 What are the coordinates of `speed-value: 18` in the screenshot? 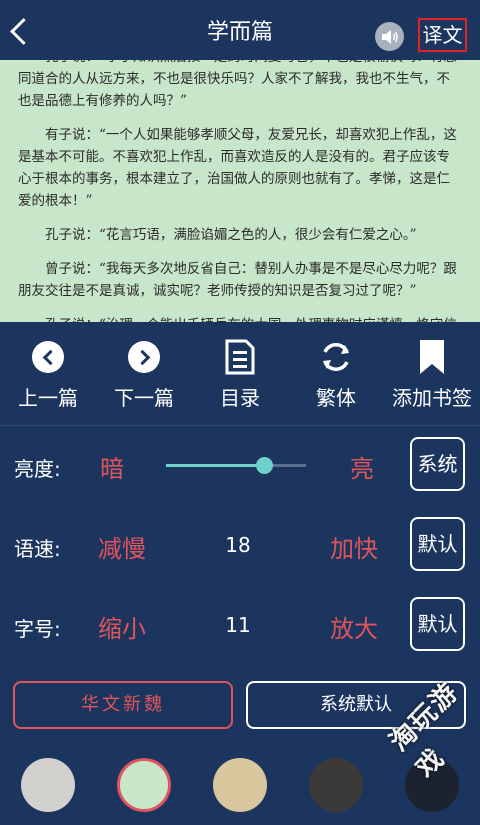 It's located at (238, 545).